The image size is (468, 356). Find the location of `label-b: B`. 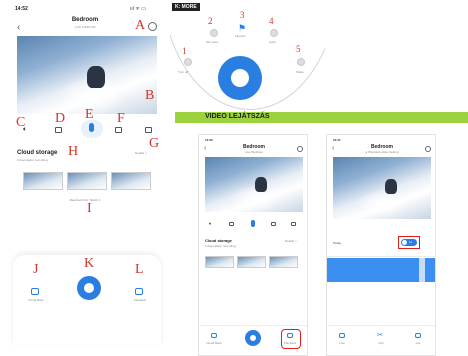

label-b: B is located at coordinates (150, 95).